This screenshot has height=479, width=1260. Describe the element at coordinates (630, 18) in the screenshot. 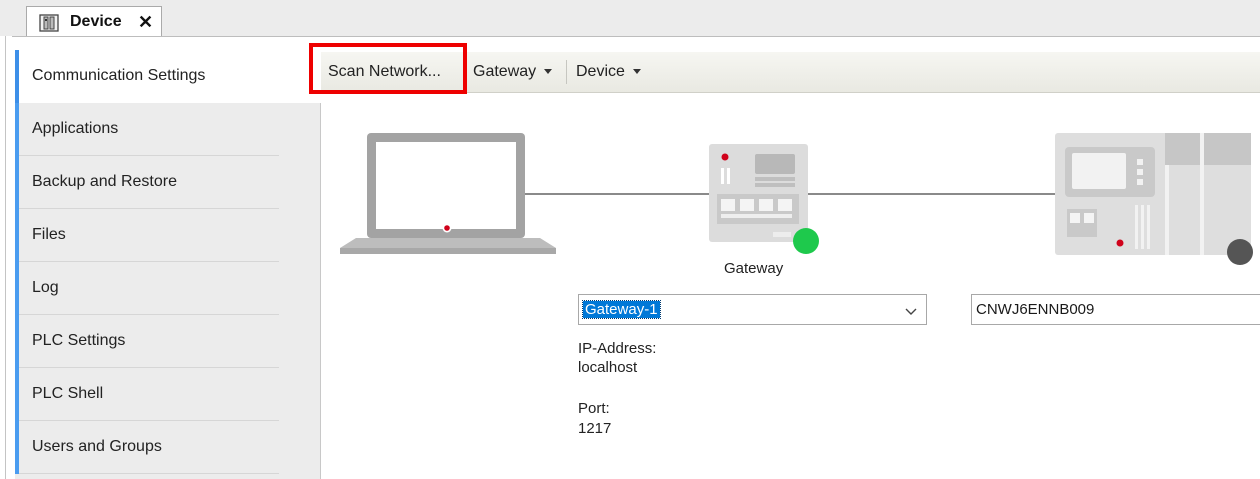

I see `tab-strip: Device ✕` at that location.